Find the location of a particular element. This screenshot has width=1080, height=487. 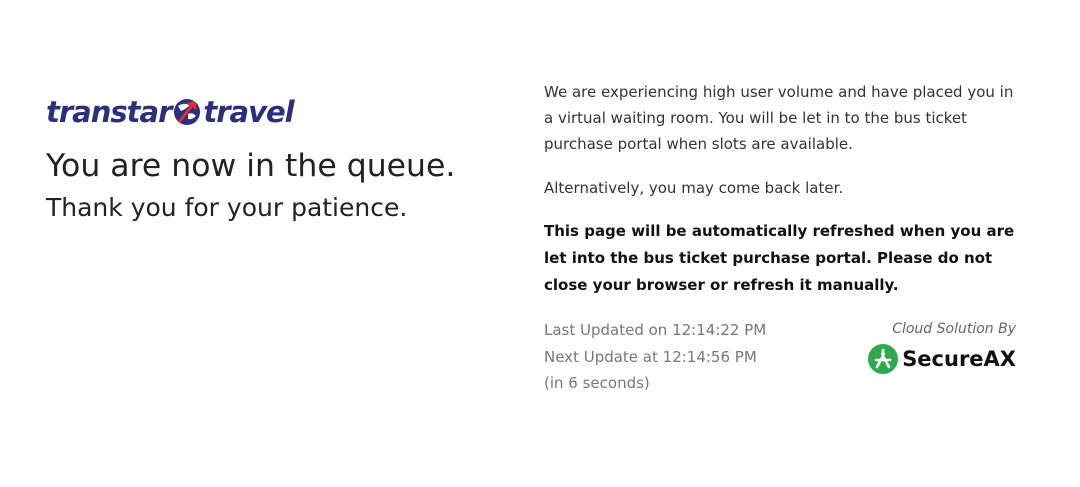

logo-text-travel: travel is located at coordinates (248, 112).